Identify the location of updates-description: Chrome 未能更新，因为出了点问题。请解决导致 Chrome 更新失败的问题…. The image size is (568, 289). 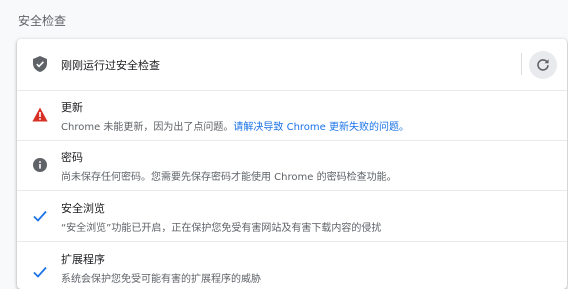
(235, 125).